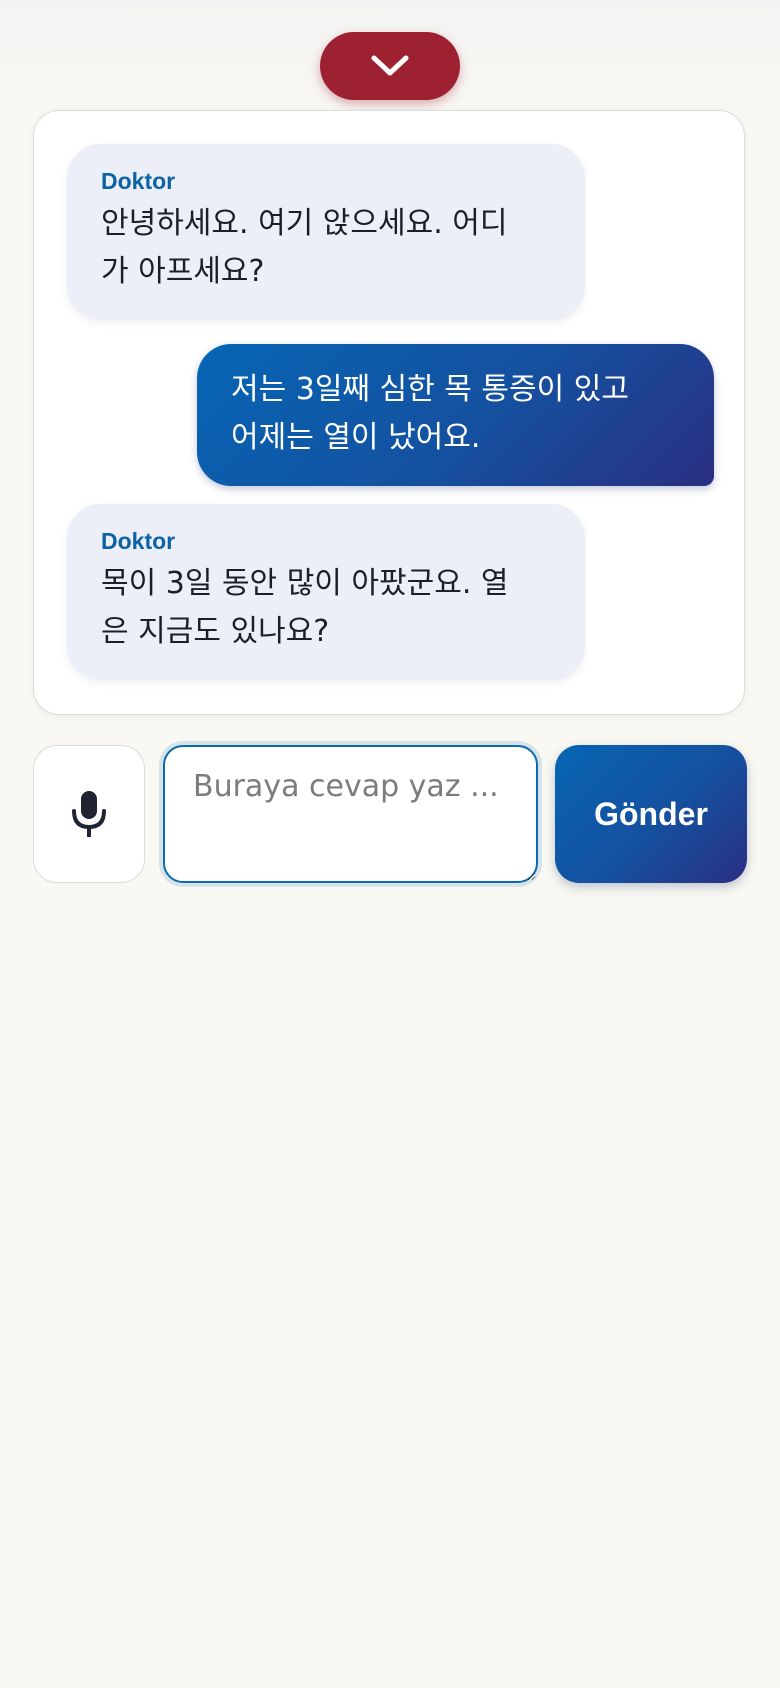 The image size is (780, 1688). I want to click on message-bubble-doctor: Doktor 안녕하세요. 여기 앉으세요. 어디 가 아프세요?, so click(326, 232).